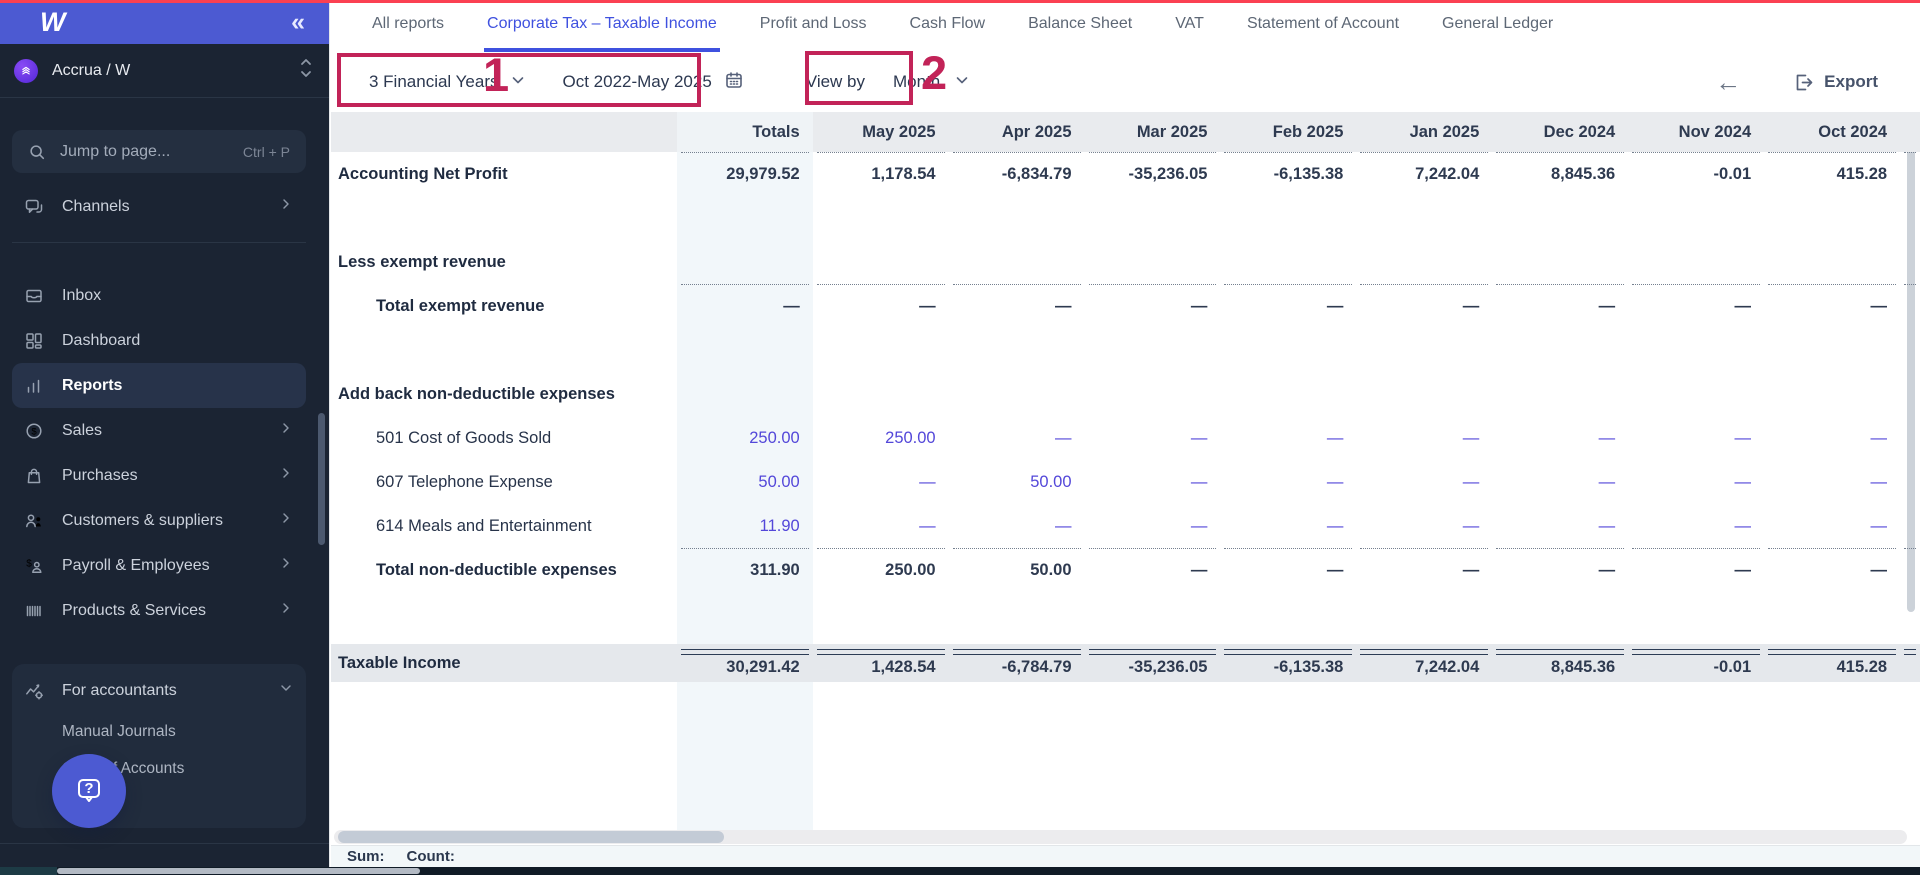  What do you see at coordinates (159, 610) in the screenshot?
I see `sidebar-item-products-services: Products & Services` at bounding box center [159, 610].